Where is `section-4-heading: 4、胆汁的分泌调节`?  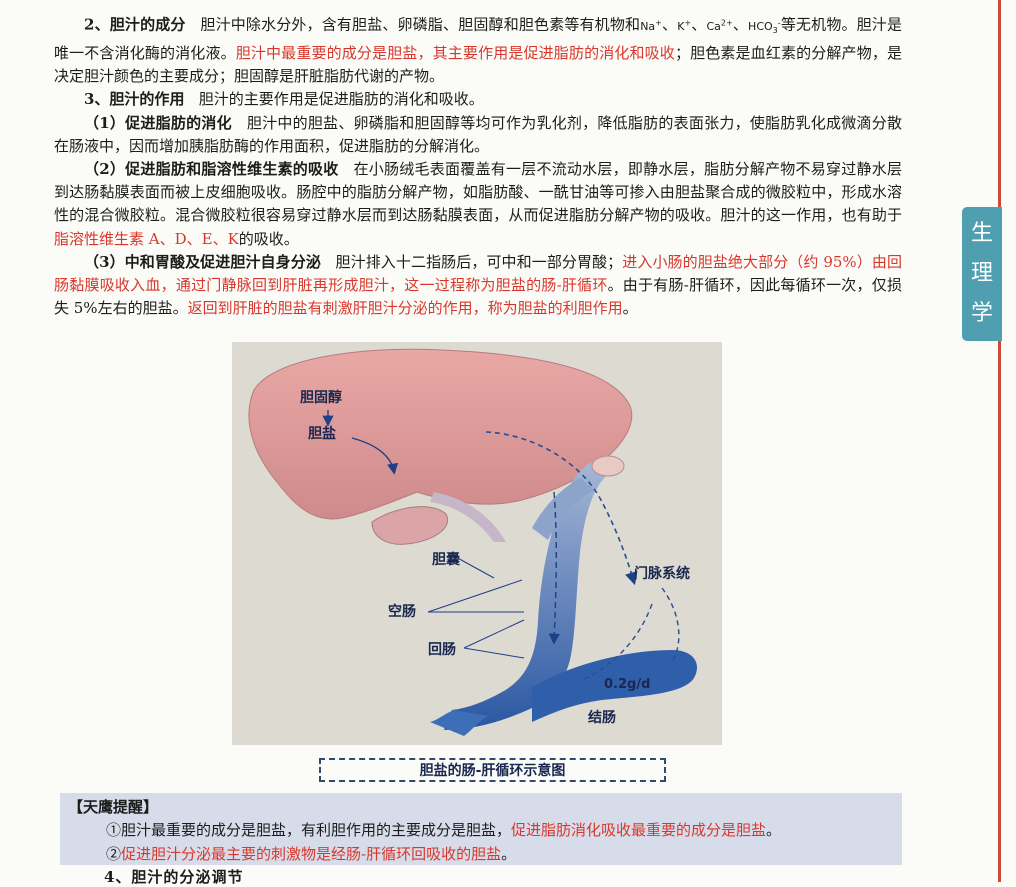 section-4-heading: 4、胆汁的分泌调节 is located at coordinates (174, 877).